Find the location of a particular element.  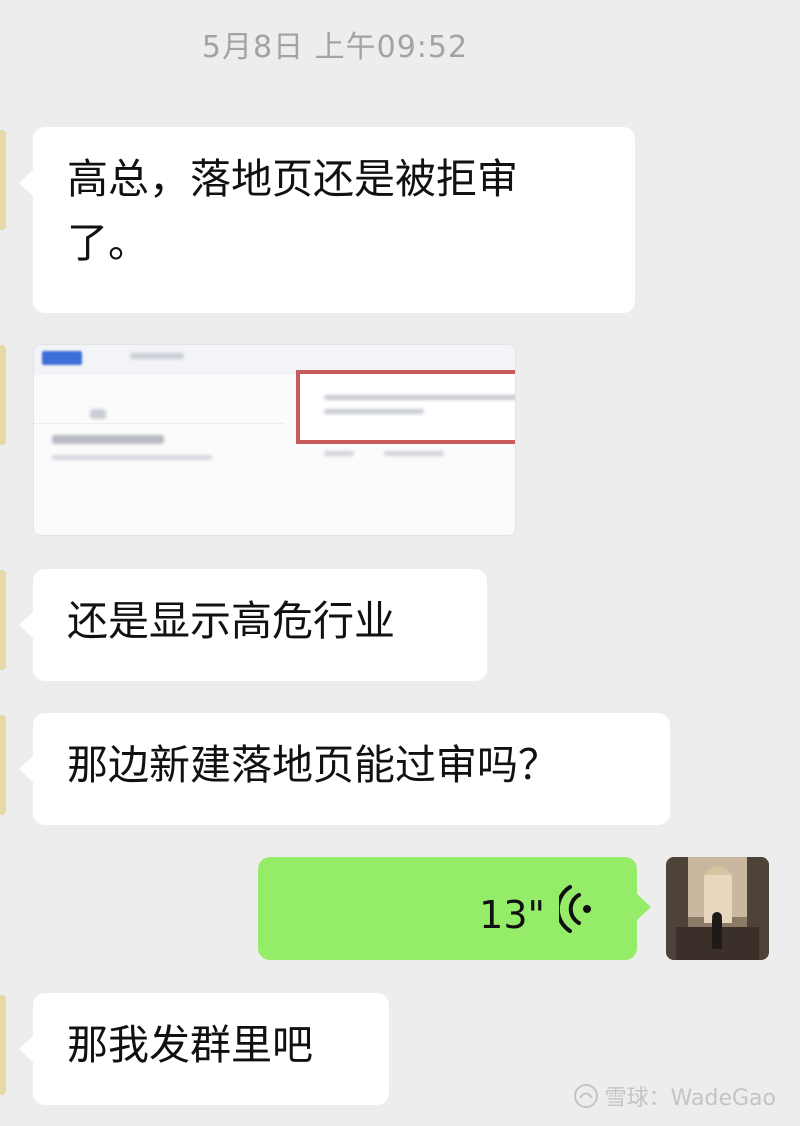

self-avatar is located at coordinates (717, 908).